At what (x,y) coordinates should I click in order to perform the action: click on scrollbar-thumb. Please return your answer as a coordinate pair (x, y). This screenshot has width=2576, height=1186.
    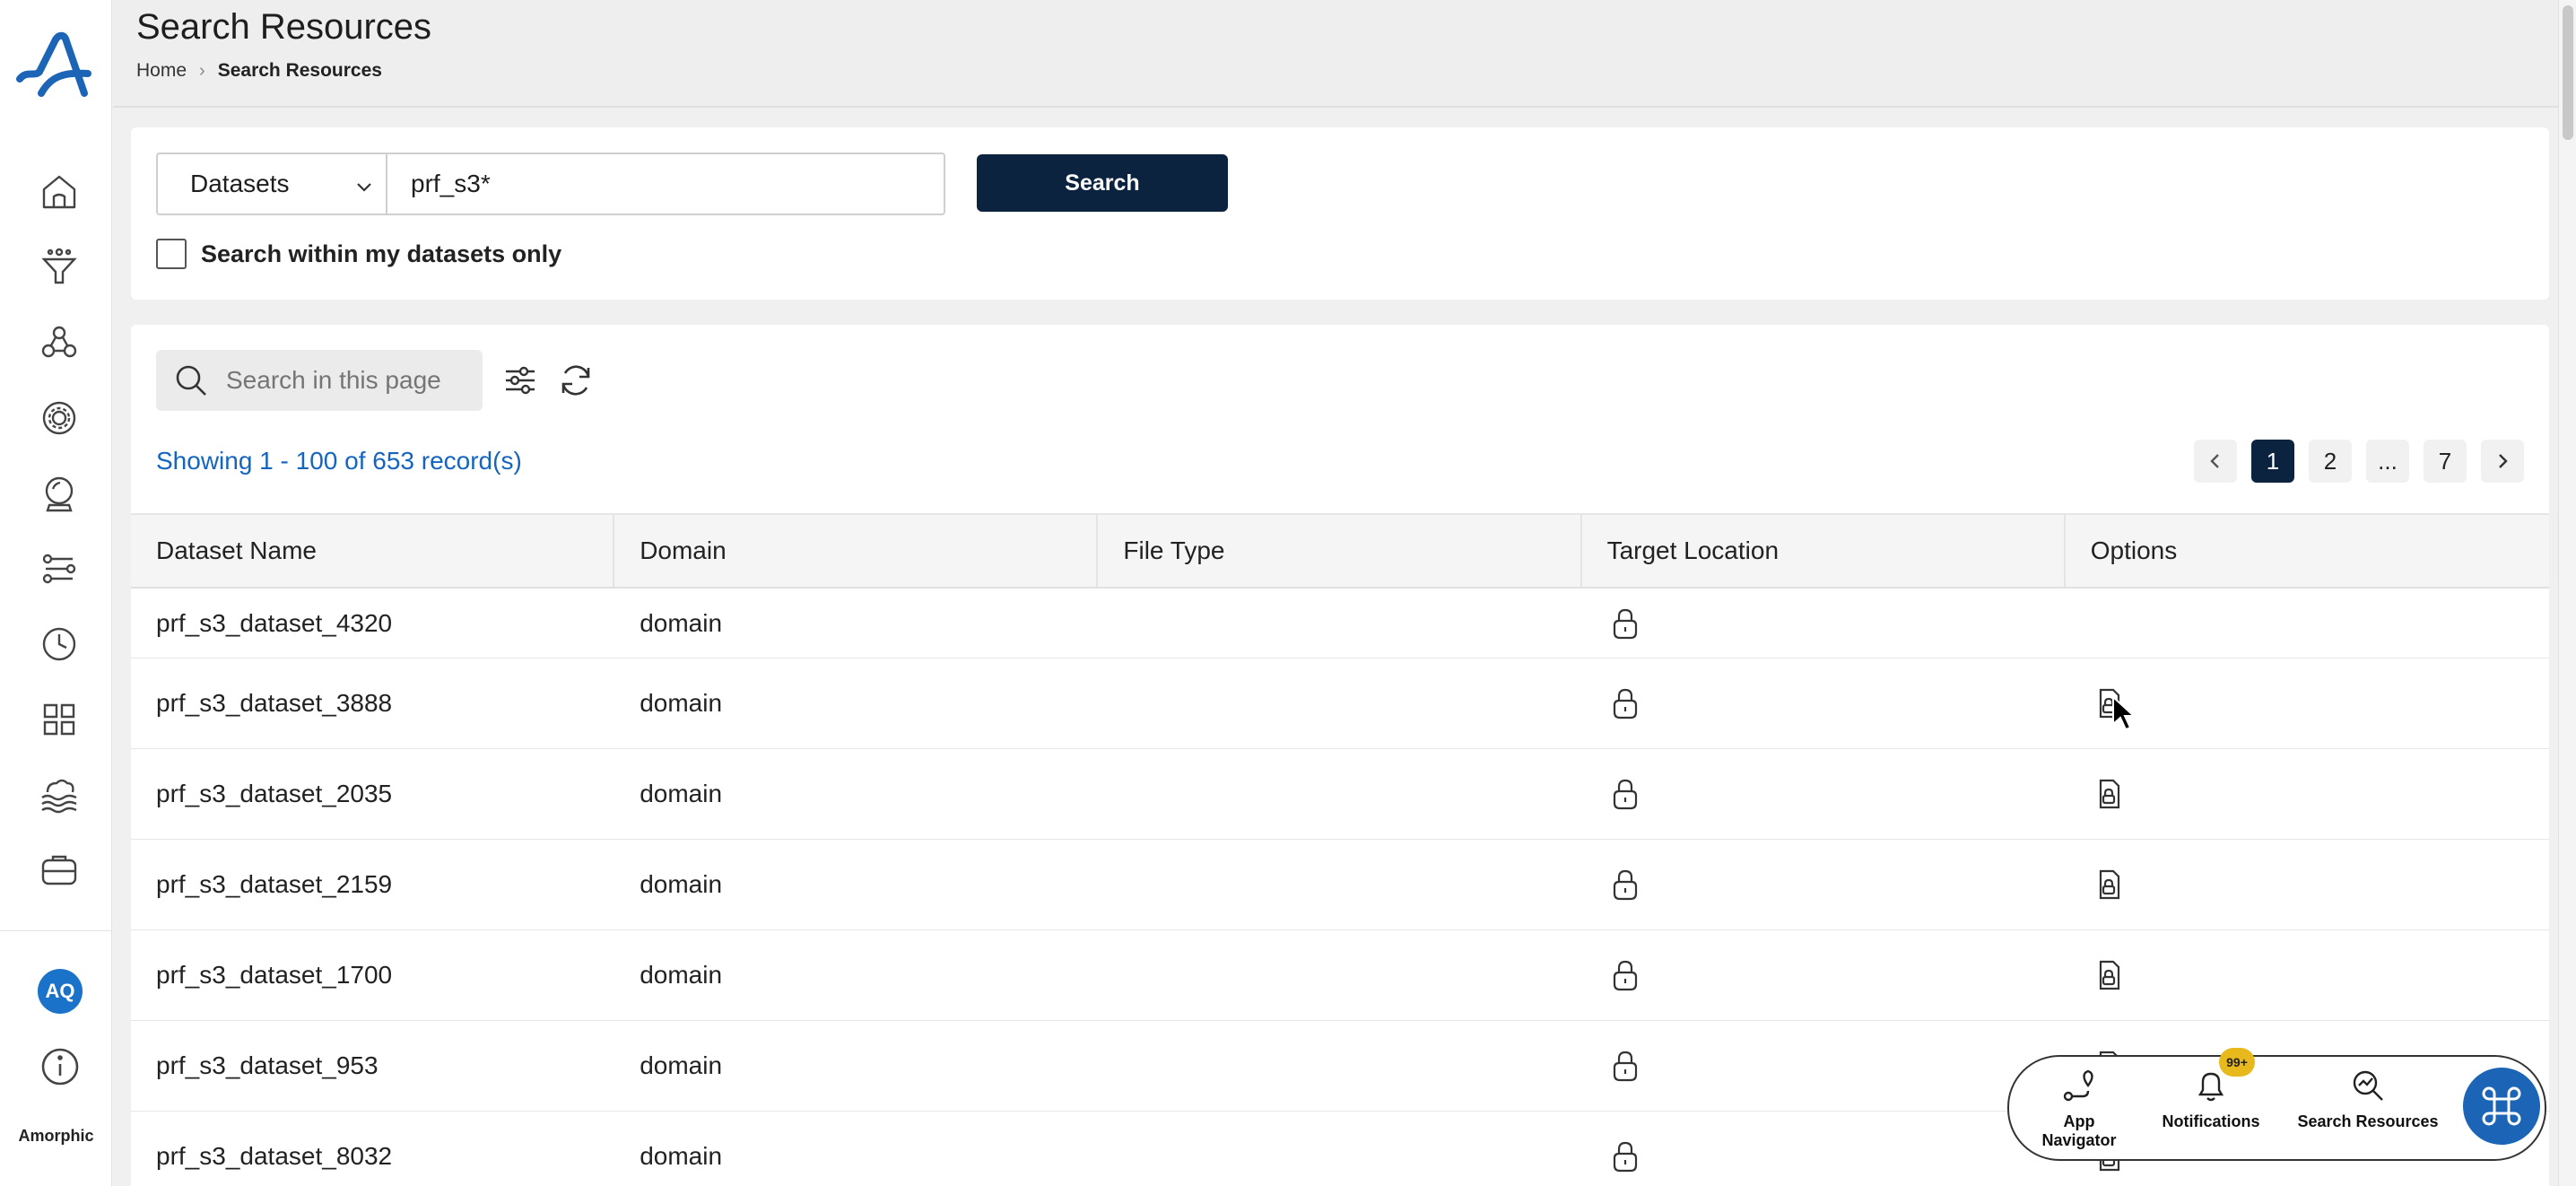
    Looking at the image, I should click on (2568, 72).